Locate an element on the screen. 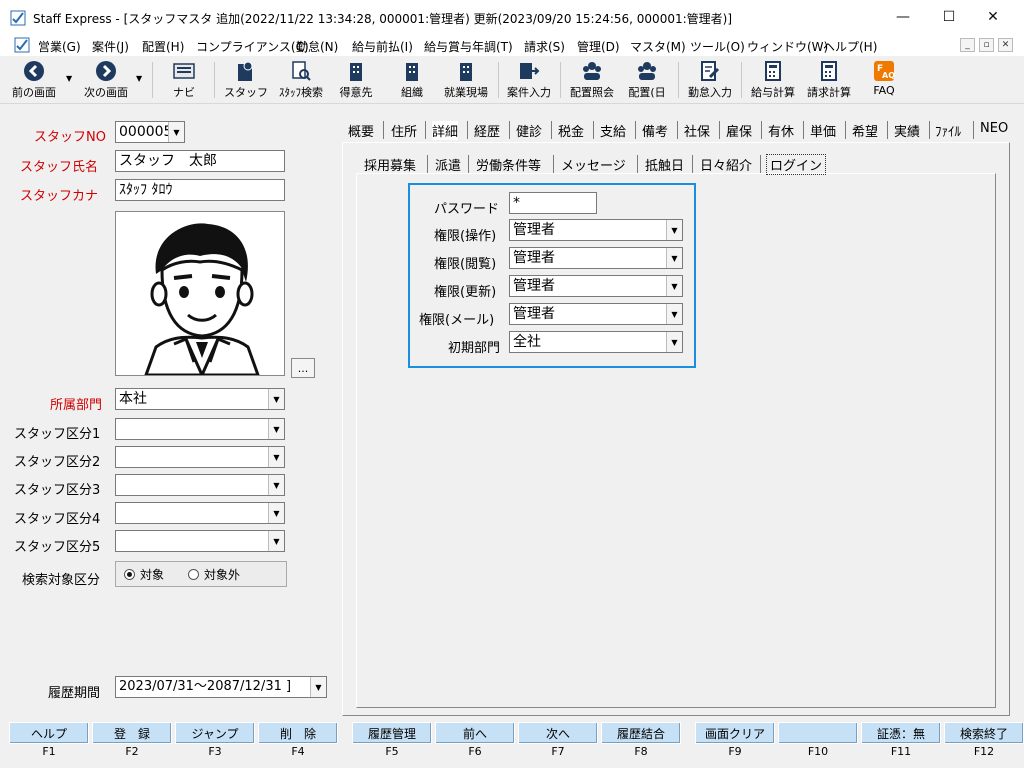  tab-health: 健診 is located at coordinates (529, 130).